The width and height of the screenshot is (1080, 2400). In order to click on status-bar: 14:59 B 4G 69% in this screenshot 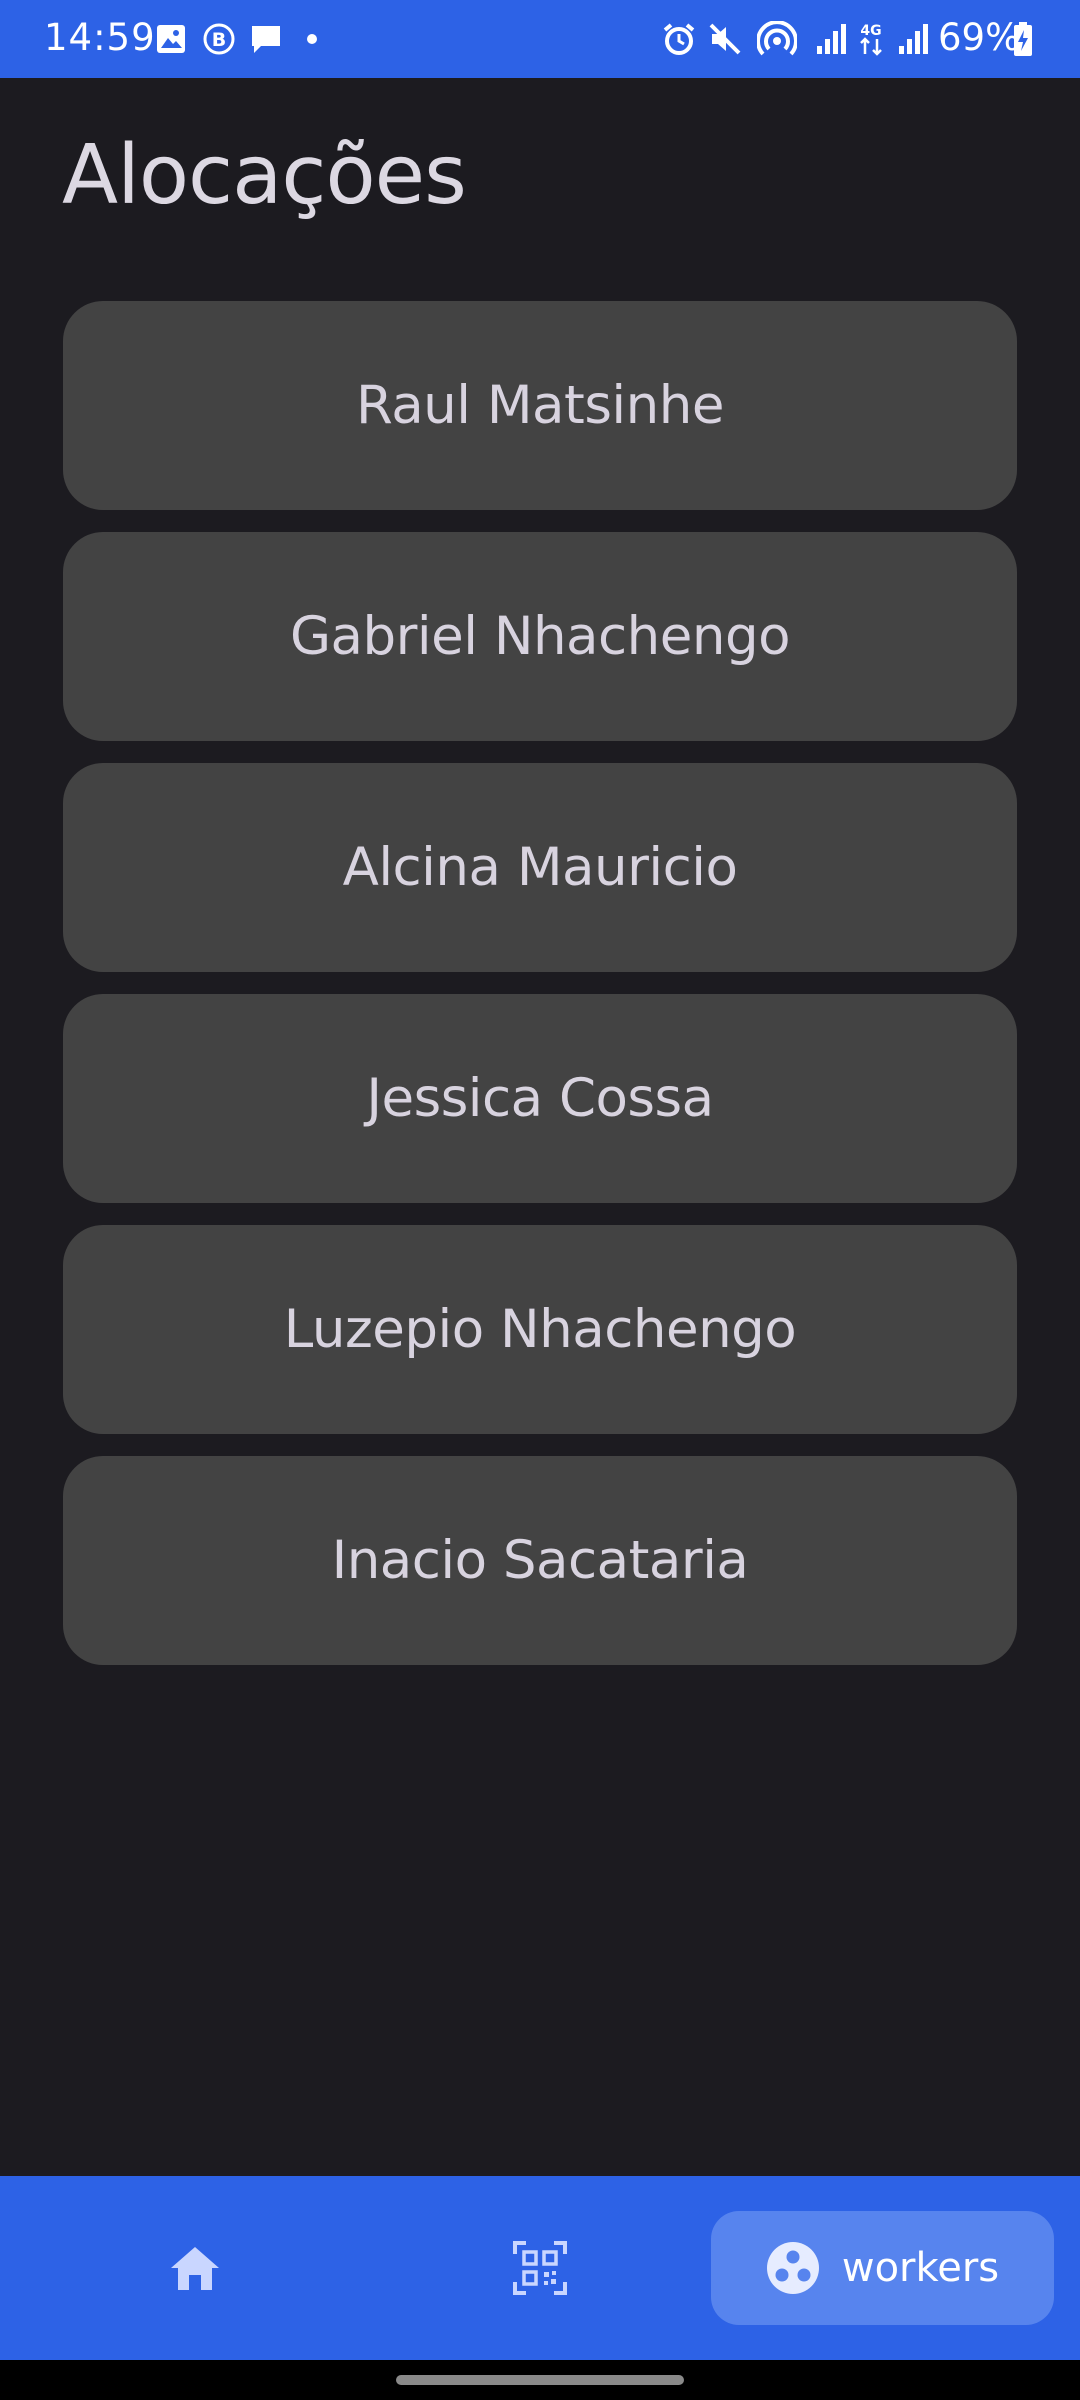, I will do `click(540, 39)`.